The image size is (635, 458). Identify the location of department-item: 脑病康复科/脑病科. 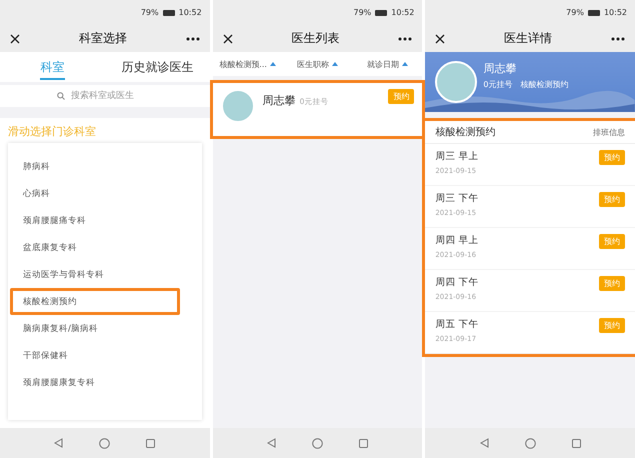
(101, 328).